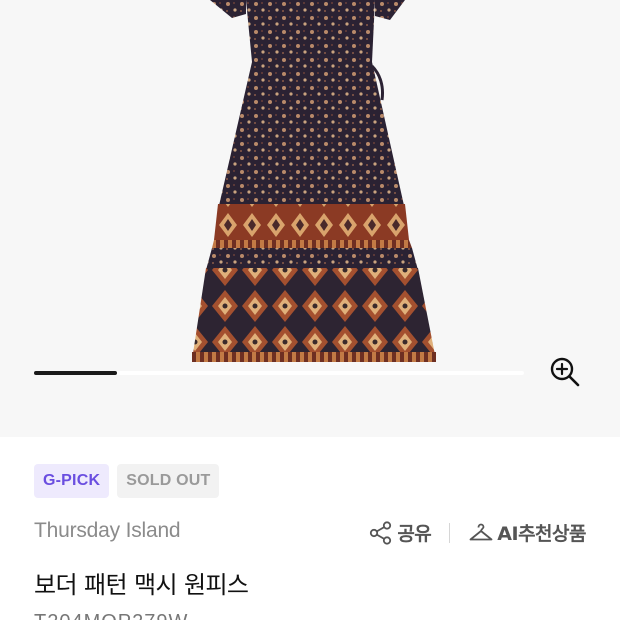  I want to click on zoom-button, so click(565, 372).